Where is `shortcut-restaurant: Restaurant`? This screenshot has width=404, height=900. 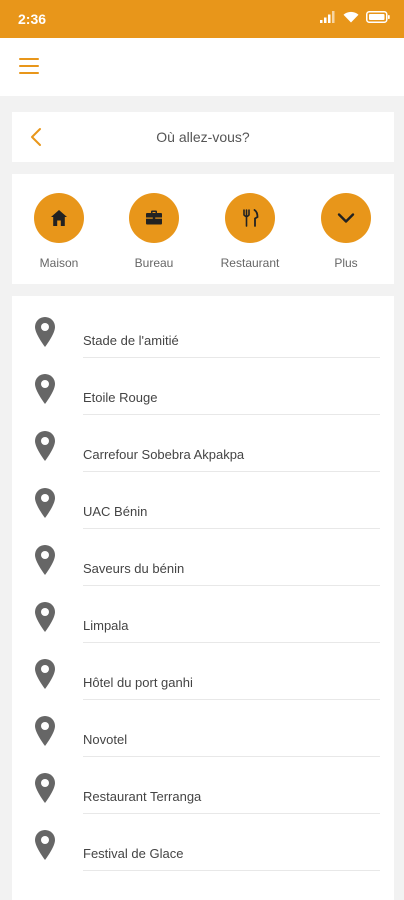
shortcut-restaurant: Restaurant is located at coordinates (250, 231).